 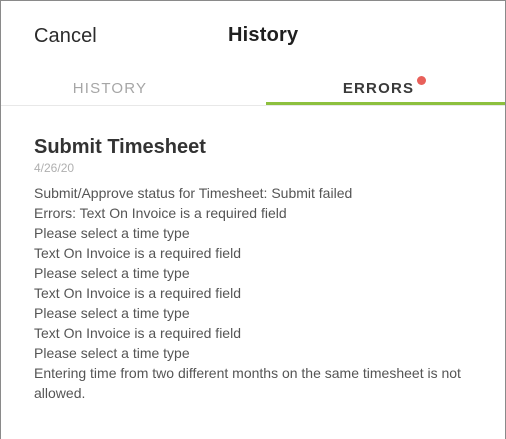 What do you see at coordinates (110, 88) in the screenshot?
I see `tab-history-label: HISTORY` at bounding box center [110, 88].